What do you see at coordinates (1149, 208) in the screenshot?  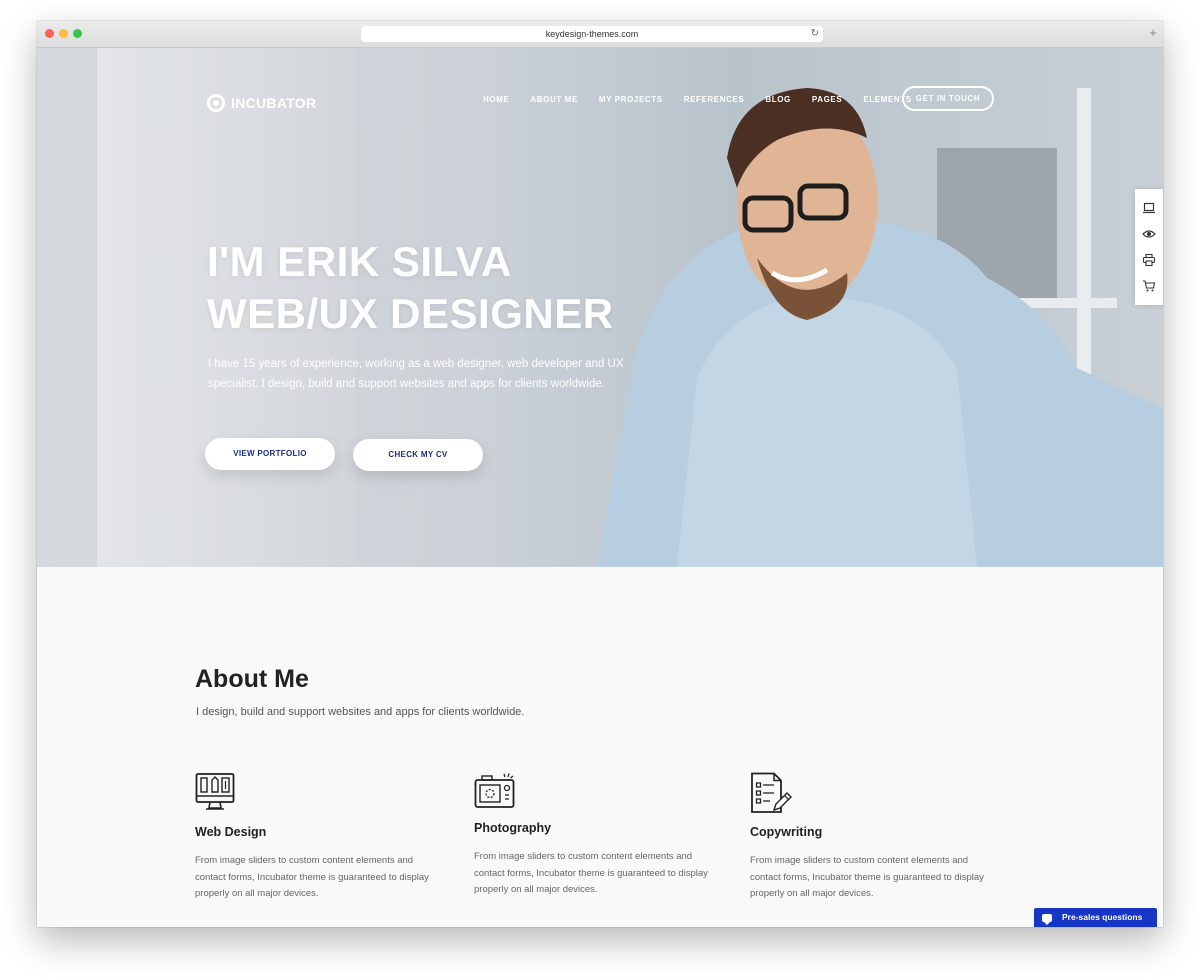 I see `laptop-icon` at bounding box center [1149, 208].